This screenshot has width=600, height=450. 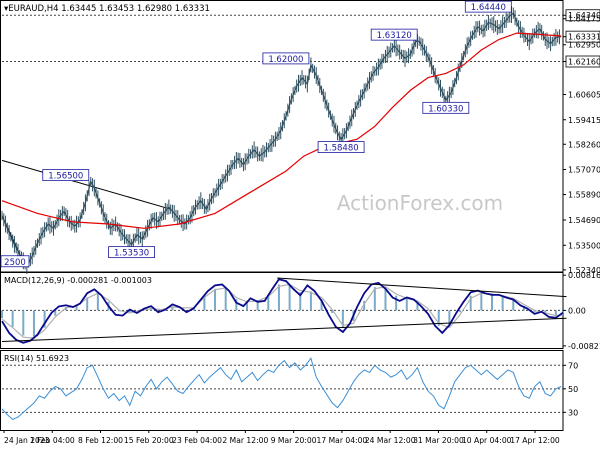 I want to click on price-tick-label-6: 1.59415, so click(x=584, y=120).